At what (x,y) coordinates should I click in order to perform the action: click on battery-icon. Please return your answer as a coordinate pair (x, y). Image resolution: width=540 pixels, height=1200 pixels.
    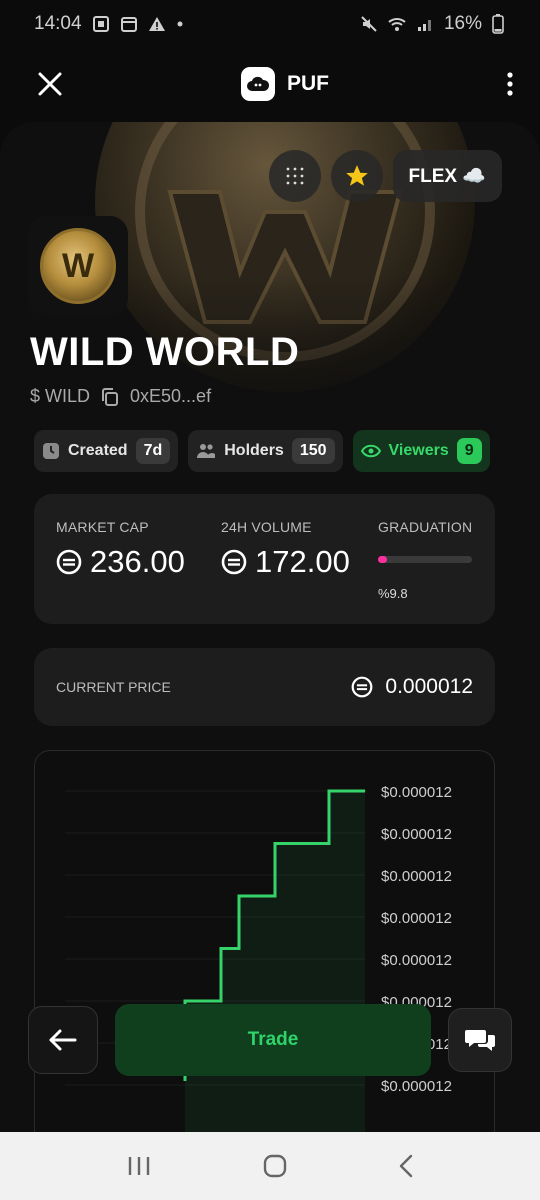
    Looking at the image, I should click on (498, 24).